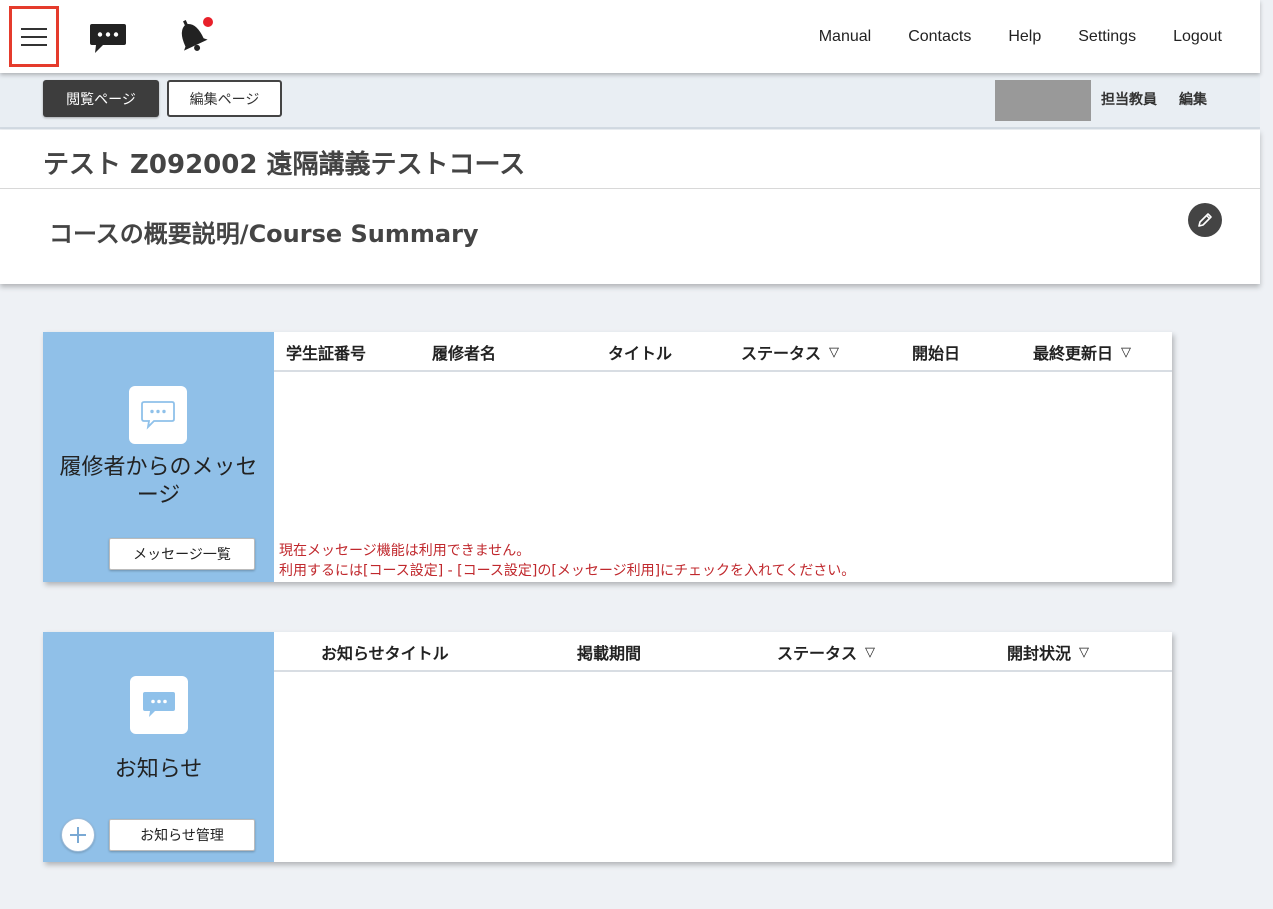  What do you see at coordinates (845, 37) in the screenshot?
I see `nav-manual-link: Manual` at bounding box center [845, 37].